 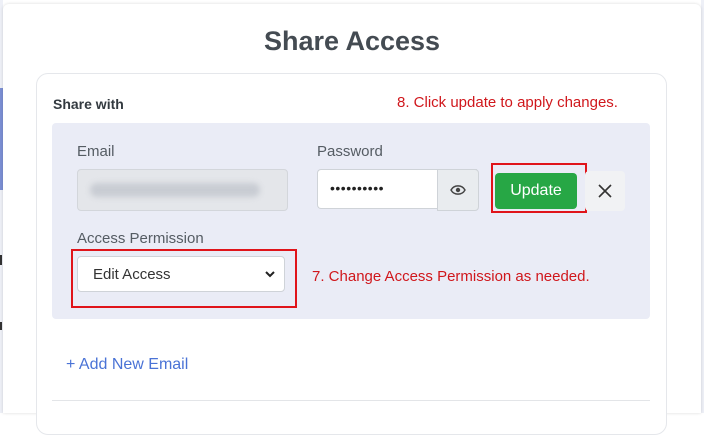 I want to click on highlight-update, so click(x=539, y=188).